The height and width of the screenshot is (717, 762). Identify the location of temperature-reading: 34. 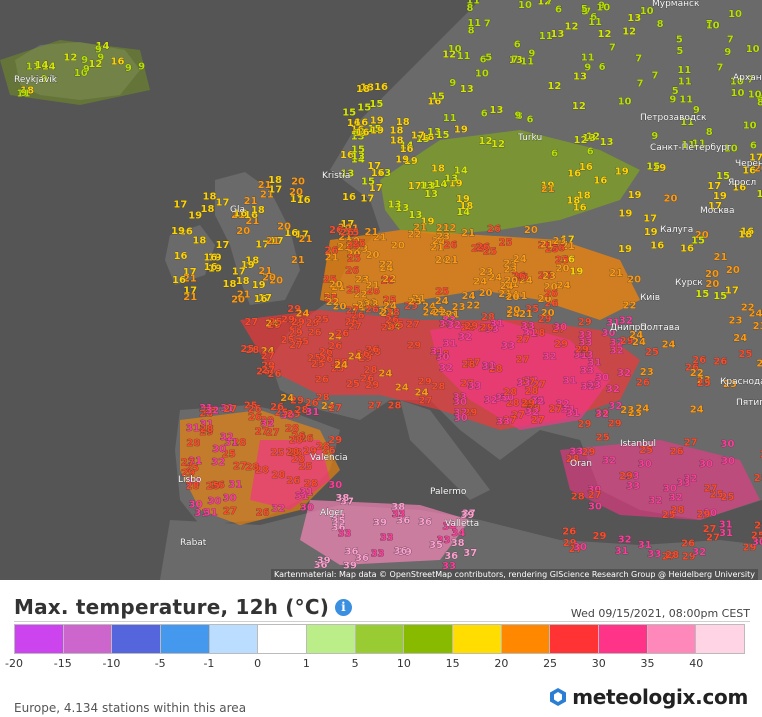
(458, 534).